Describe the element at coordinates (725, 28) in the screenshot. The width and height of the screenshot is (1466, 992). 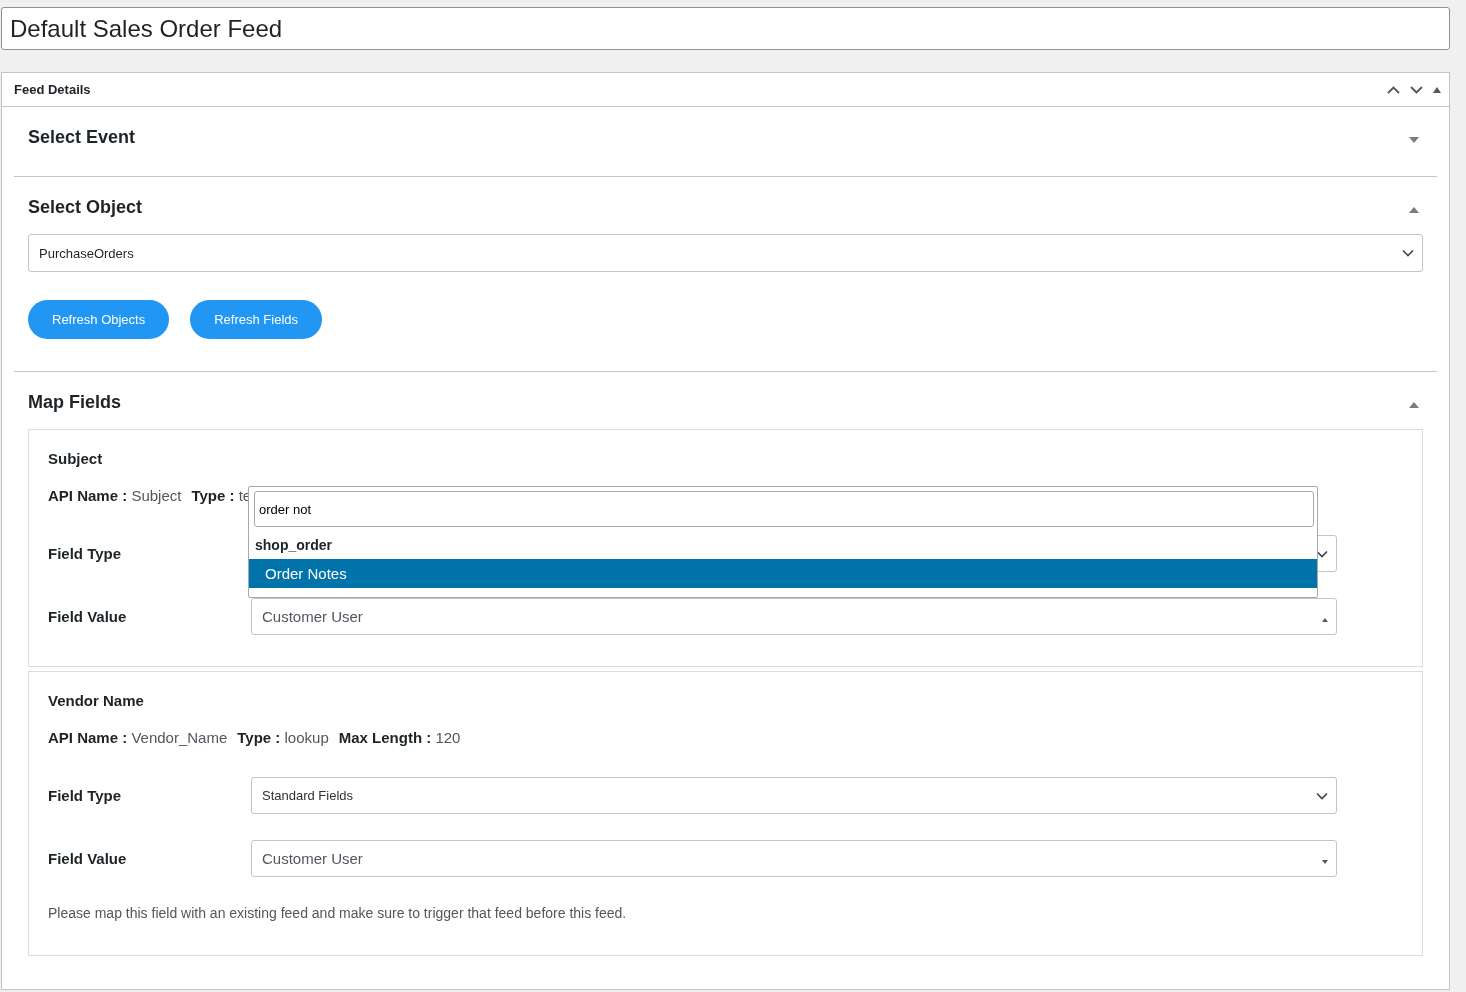
I see `title-field: Default Sales Order Feed` at that location.